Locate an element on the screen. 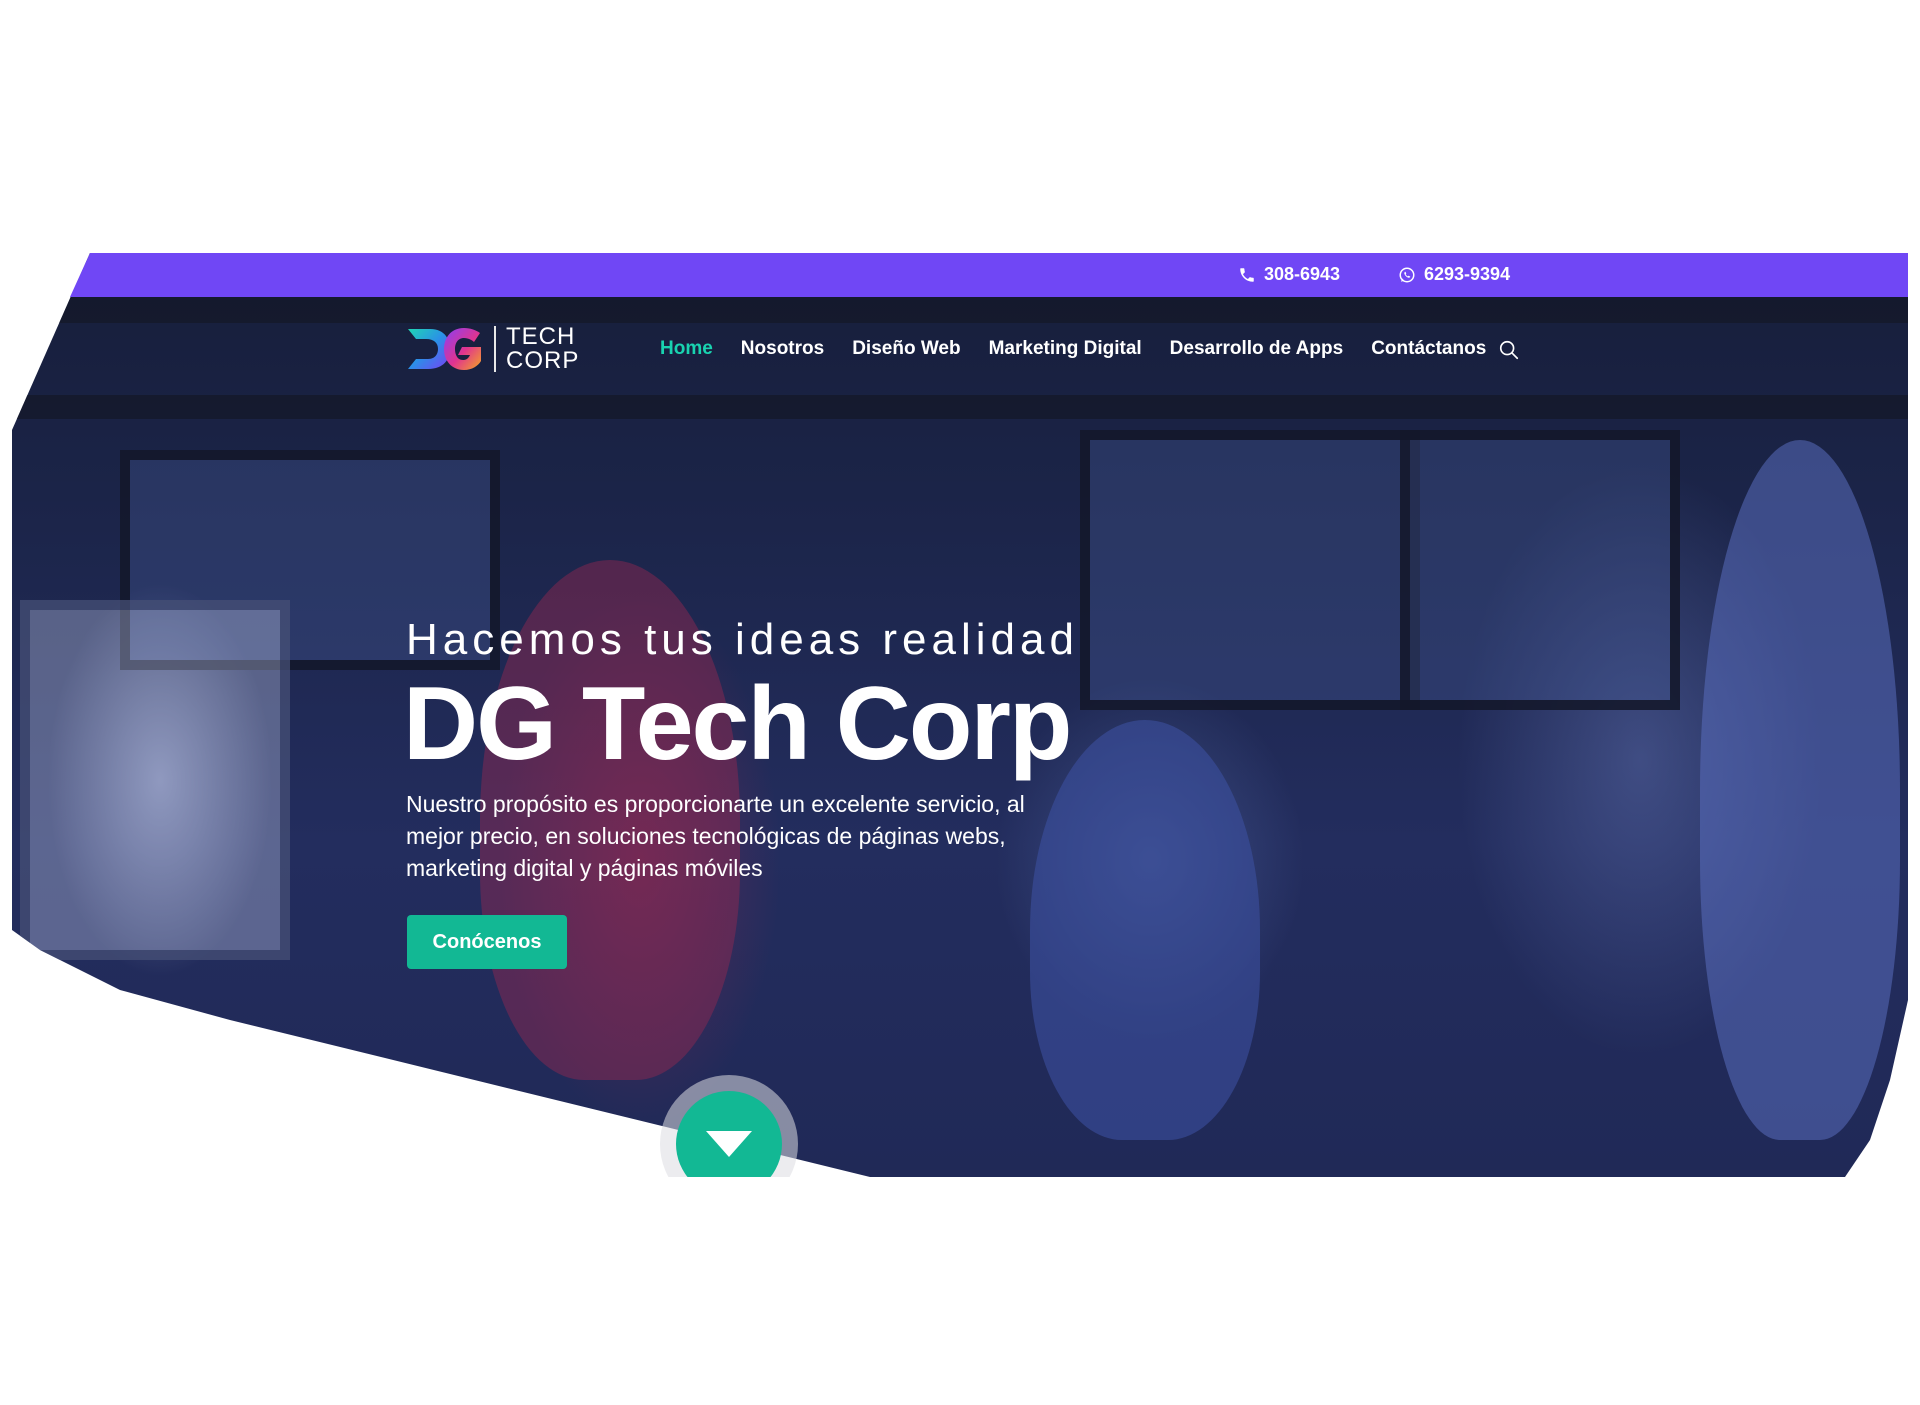 The image size is (1920, 1405). phone-icon is located at coordinates (1247, 274).